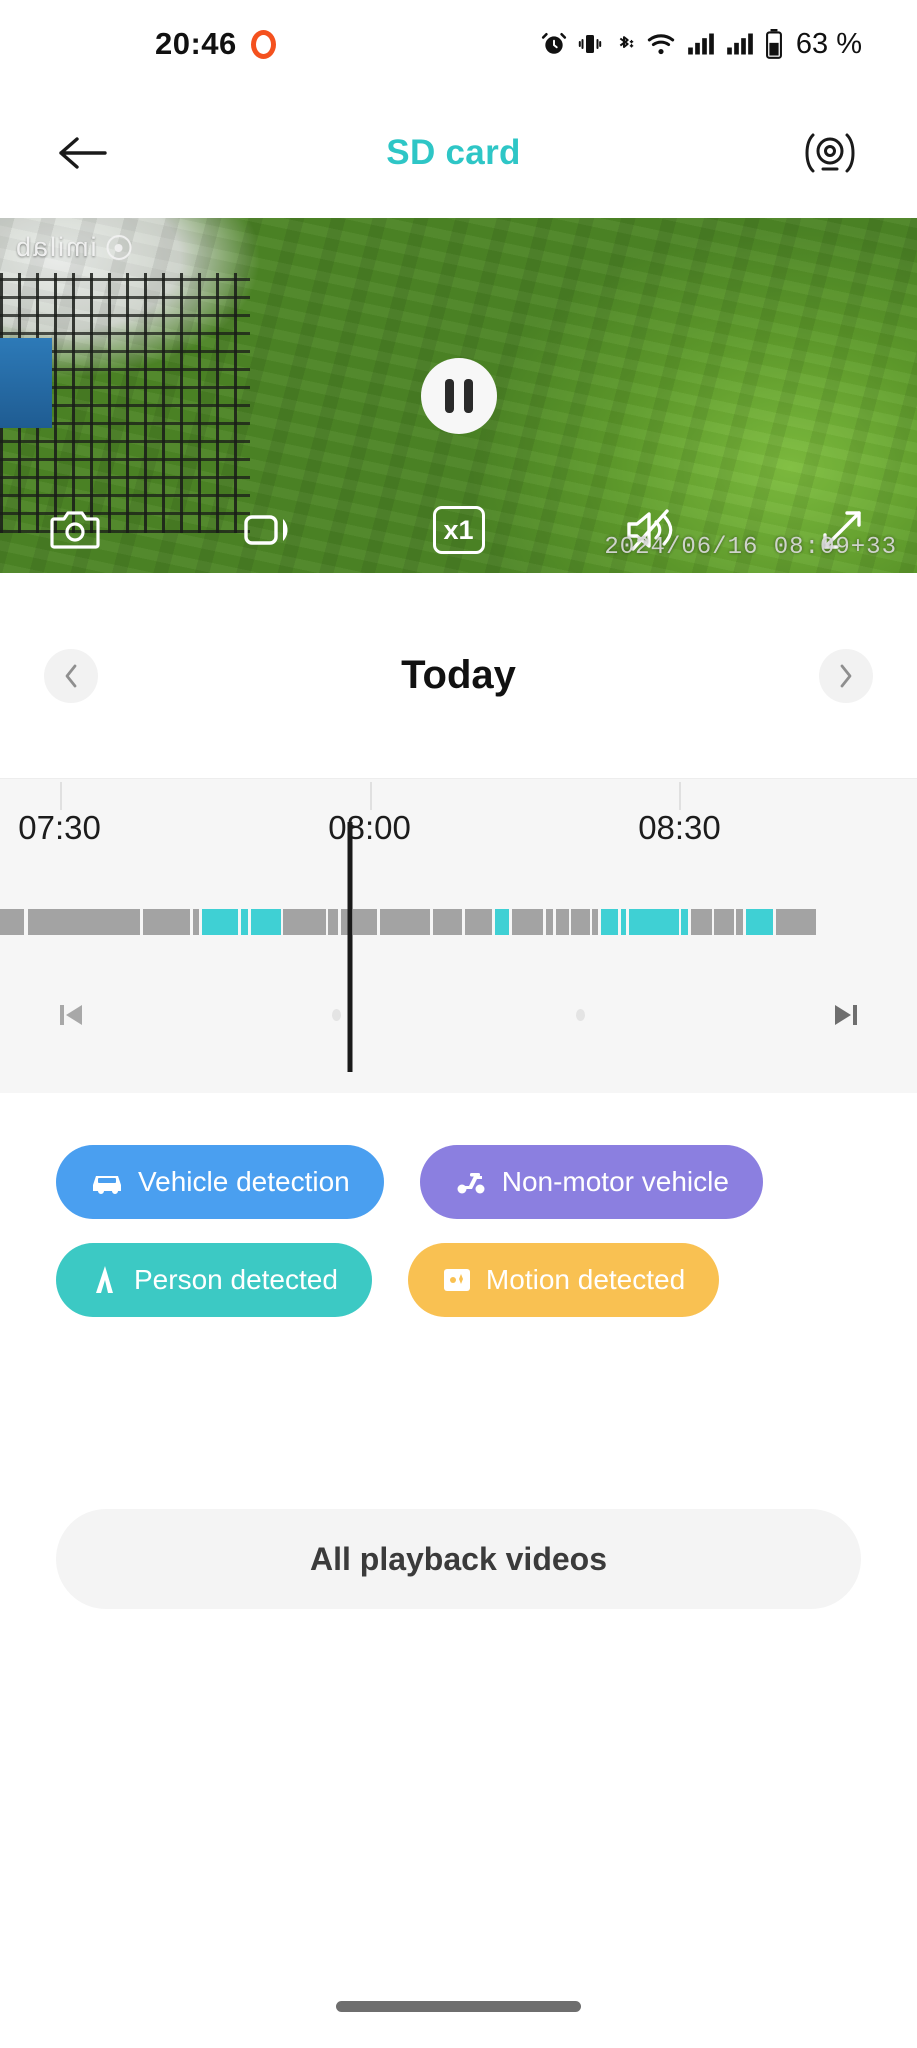 The image size is (917, 2048). I want to click on filter-label: Vehicle detection, so click(244, 1181).